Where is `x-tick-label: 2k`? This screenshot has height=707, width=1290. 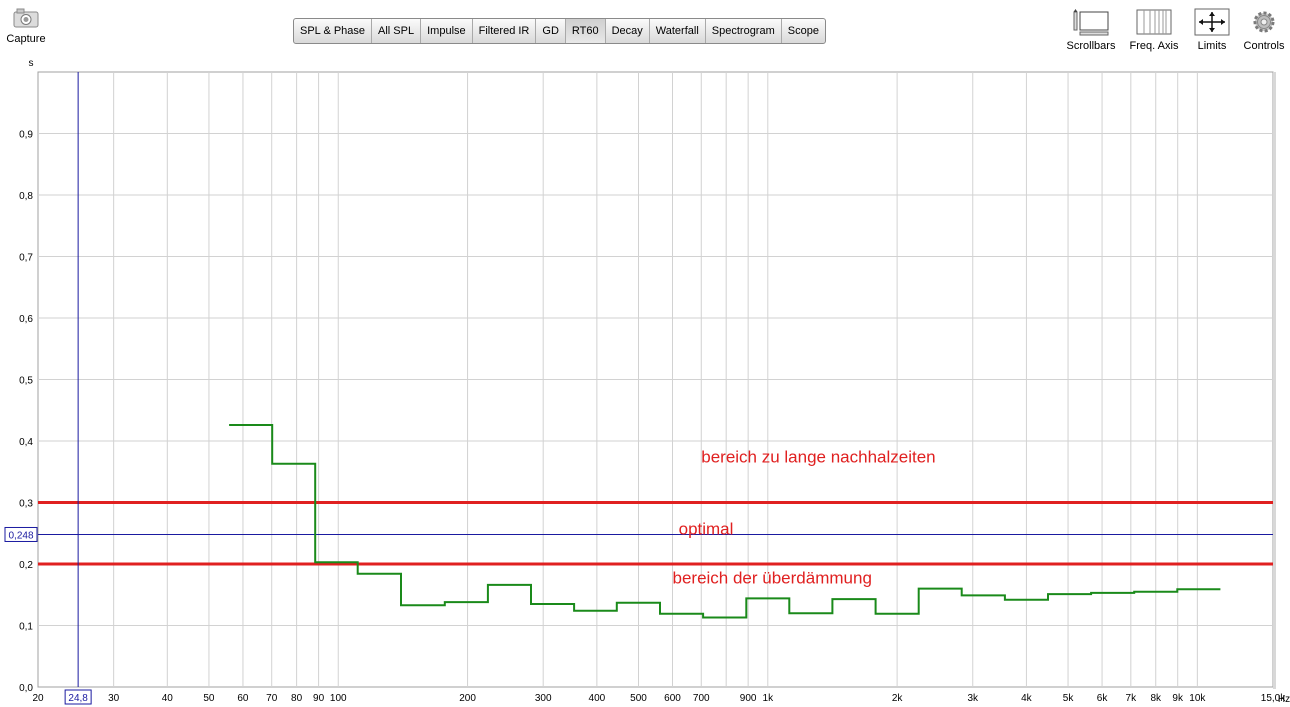
x-tick-label: 2k is located at coordinates (898, 698).